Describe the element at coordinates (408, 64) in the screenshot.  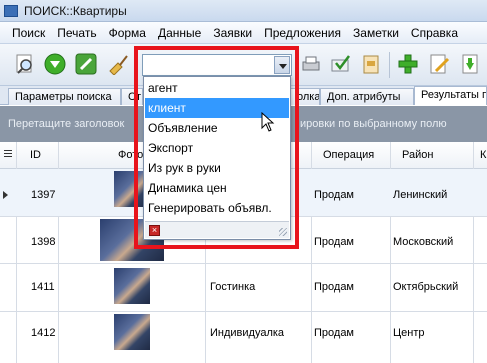
I see `add-icon` at that location.